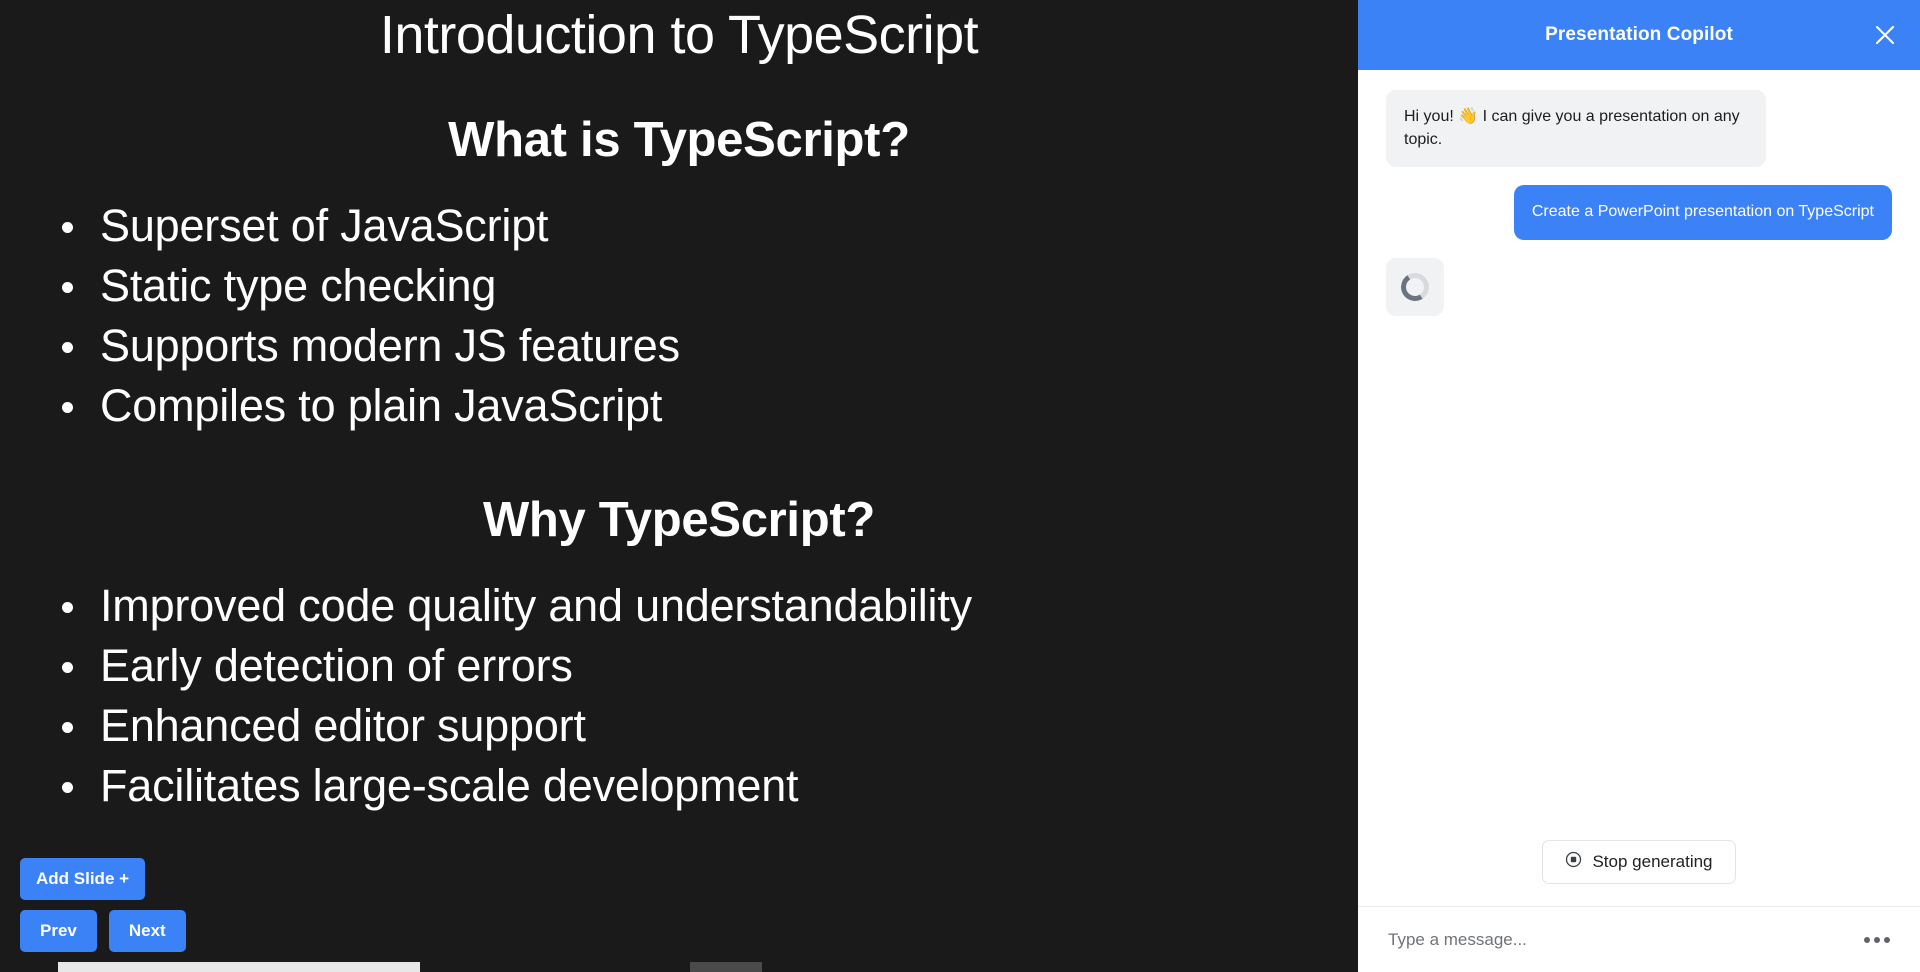  Describe the element at coordinates (1652, 861) in the screenshot. I see `stop-generating-label: Stop generating` at that location.